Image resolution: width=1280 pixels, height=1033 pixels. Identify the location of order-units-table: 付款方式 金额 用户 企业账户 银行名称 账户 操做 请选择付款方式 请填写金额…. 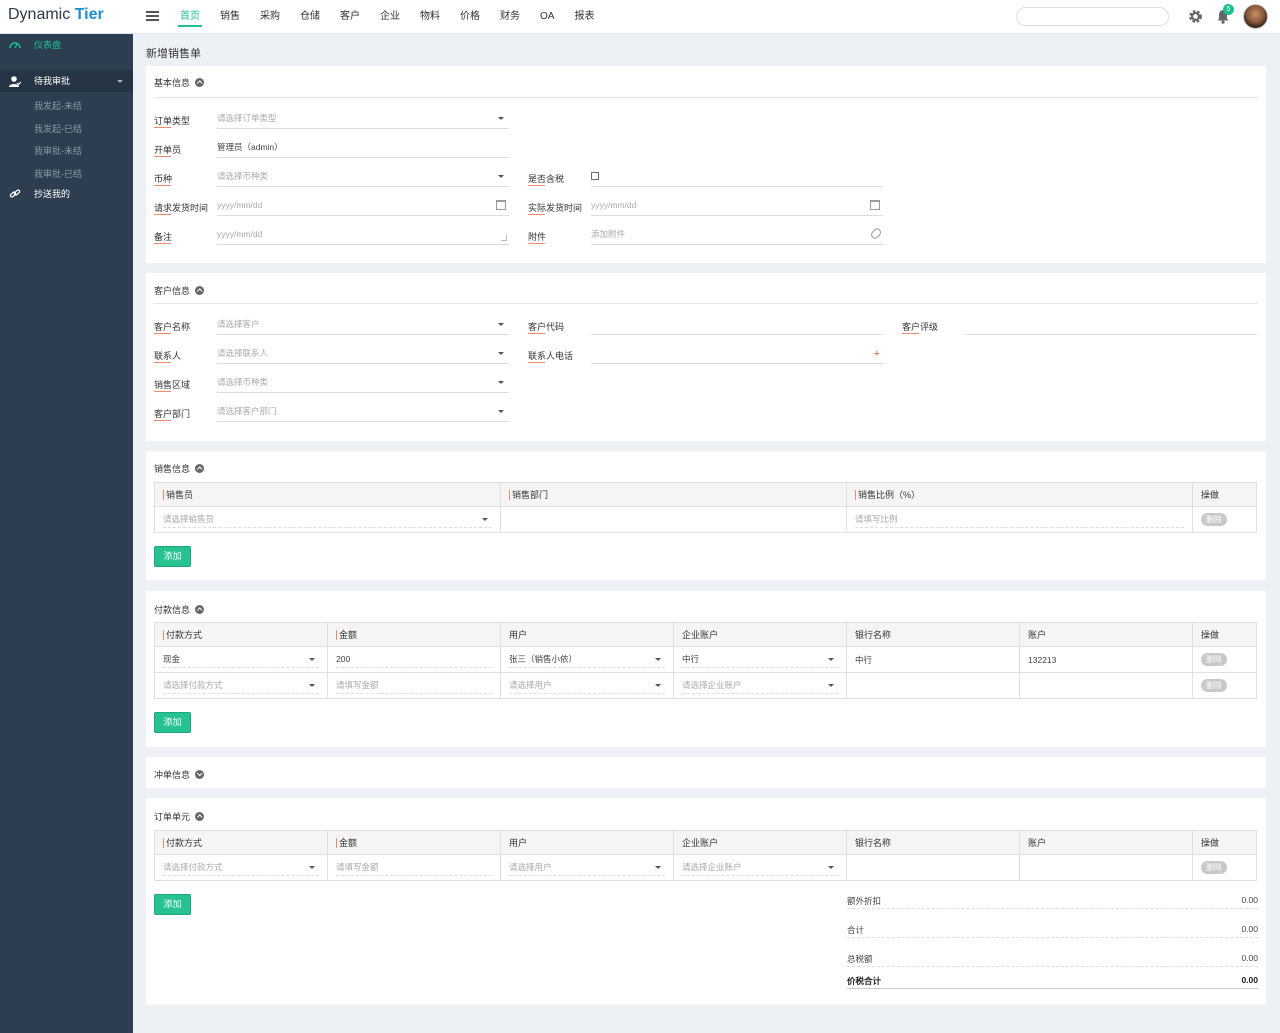
(705, 855).